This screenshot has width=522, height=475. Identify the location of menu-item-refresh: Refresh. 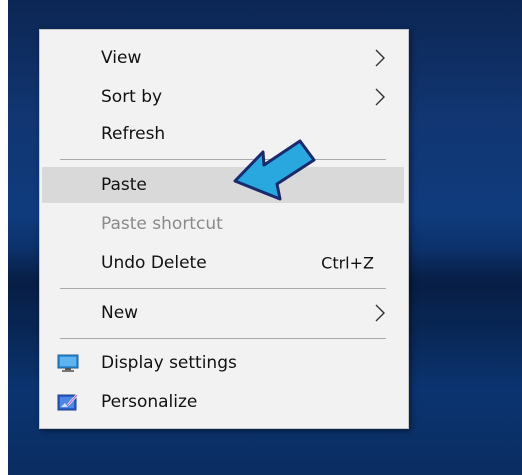
(223, 134).